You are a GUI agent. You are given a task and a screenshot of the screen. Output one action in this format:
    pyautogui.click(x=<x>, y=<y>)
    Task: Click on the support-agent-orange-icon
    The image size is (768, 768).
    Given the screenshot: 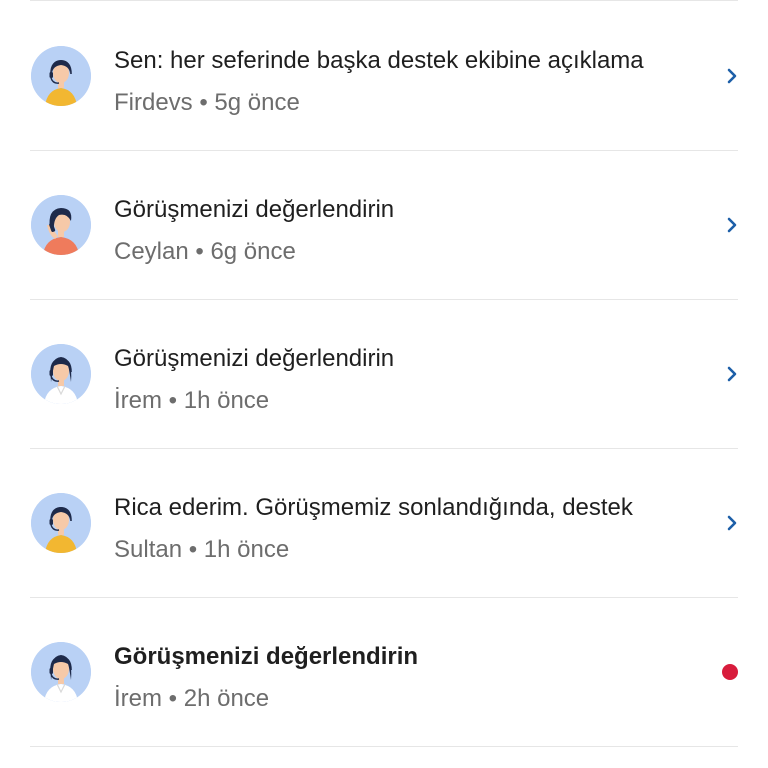 What is the action you would take?
    pyautogui.click(x=61, y=225)
    